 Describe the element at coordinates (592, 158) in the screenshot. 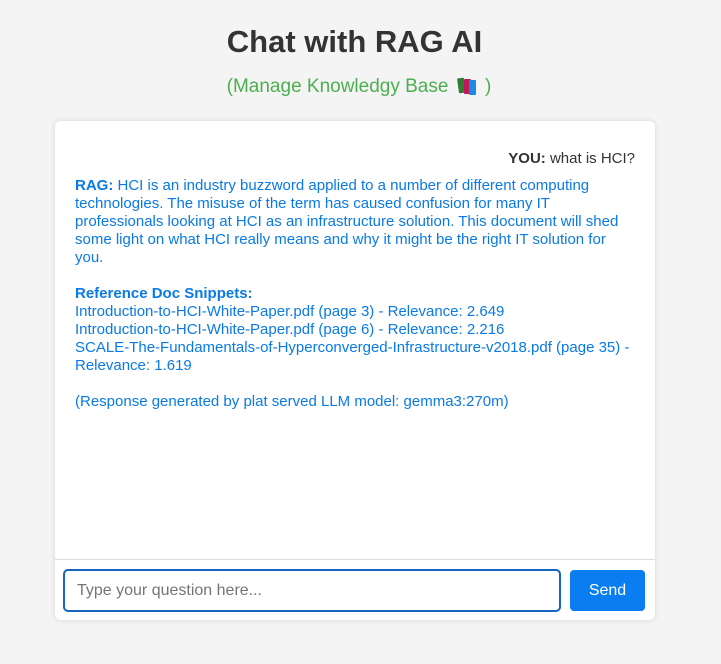

I see `user-message-text: what is HCI?` at that location.